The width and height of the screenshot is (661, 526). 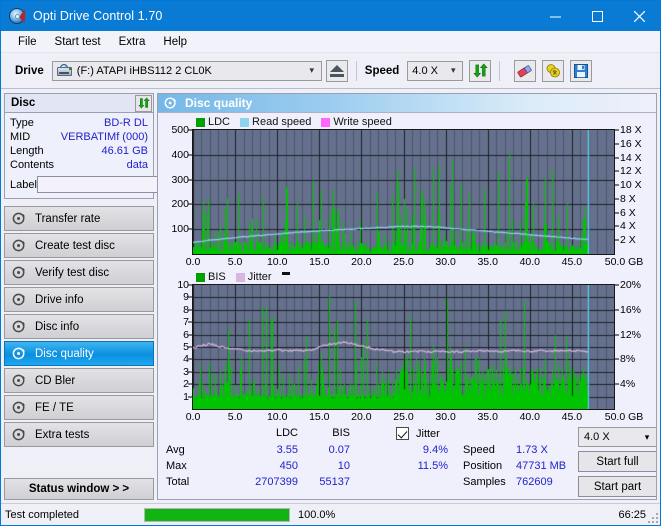 I want to click on chart-top-yaxis-left: 100 200 300 400 500, so click(x=175, y=189).